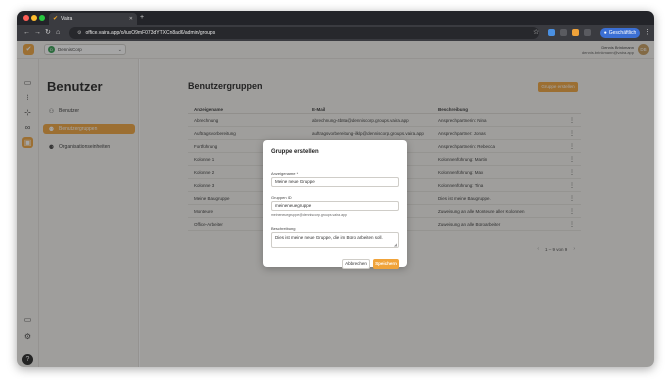 The width and height of the screenshot is (670, 389). What do you see at coordinates (56, 18) in the screenshot?
I see `vaira-check-icon: ✔` at bounding box center [56, 18].